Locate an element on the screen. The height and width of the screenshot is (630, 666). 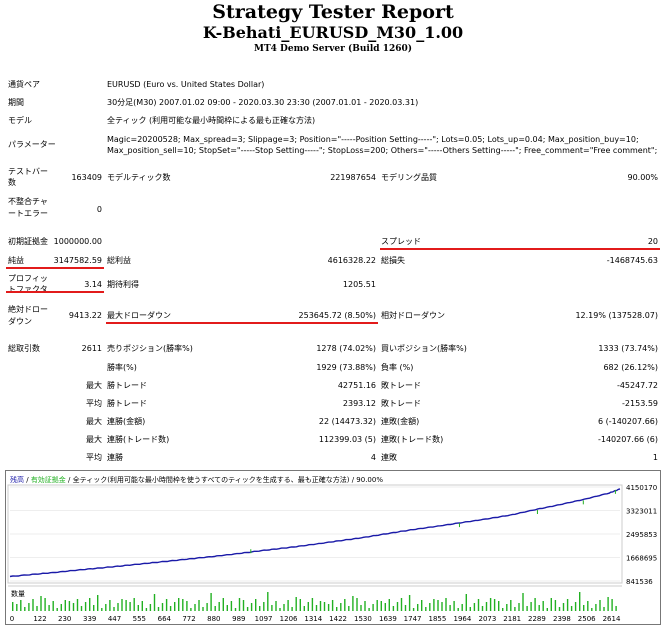
symbol-value: EURUSD (Euro vs. United States Dollar) is located at coordinates (186, 84).